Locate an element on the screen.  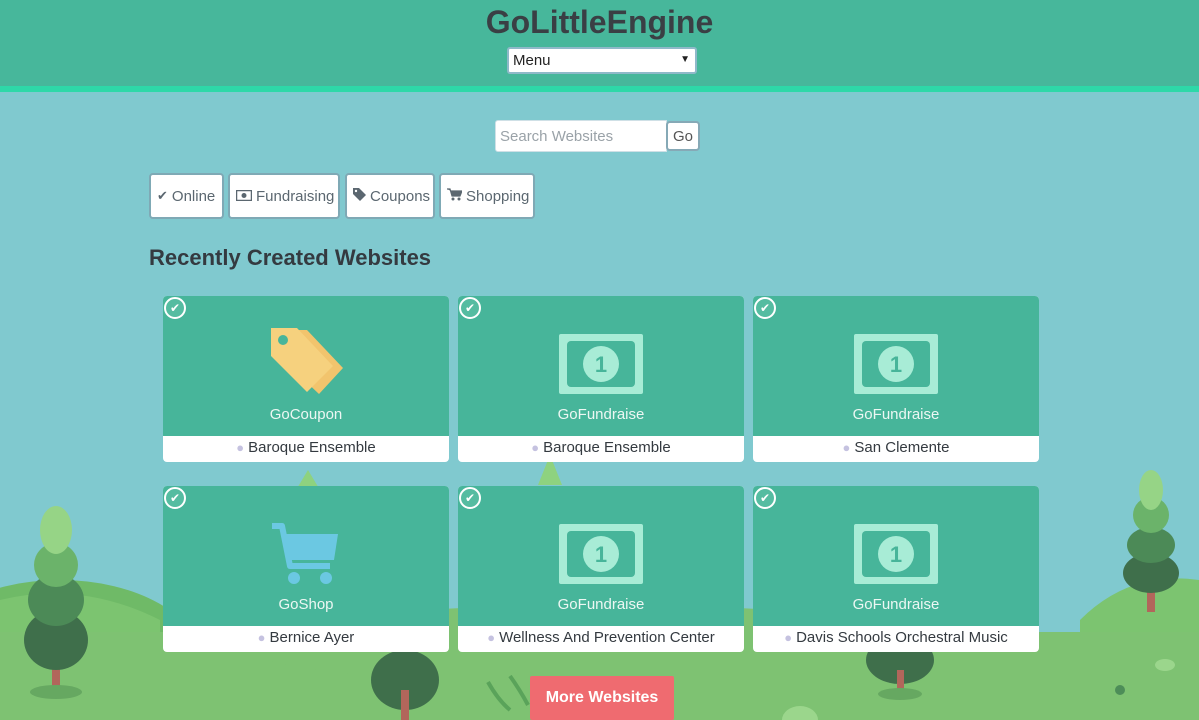
shopping-cart-icon is located at coordinates (306, 554).